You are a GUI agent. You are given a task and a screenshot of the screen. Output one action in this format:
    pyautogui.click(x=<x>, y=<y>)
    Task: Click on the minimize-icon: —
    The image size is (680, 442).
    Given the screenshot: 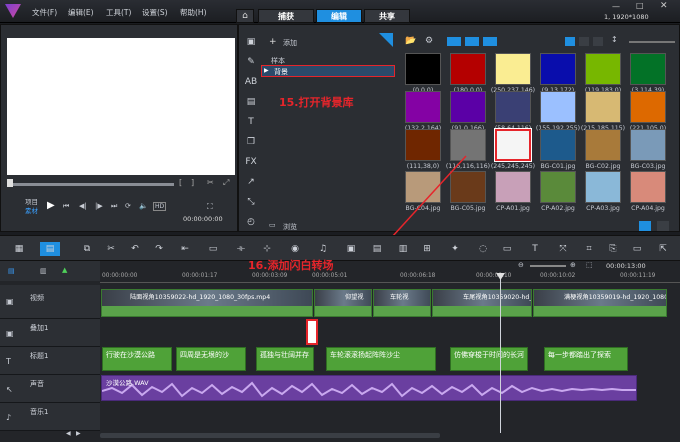 What is the action you would take?
    pyautogui.click(x=616, y=6)
    